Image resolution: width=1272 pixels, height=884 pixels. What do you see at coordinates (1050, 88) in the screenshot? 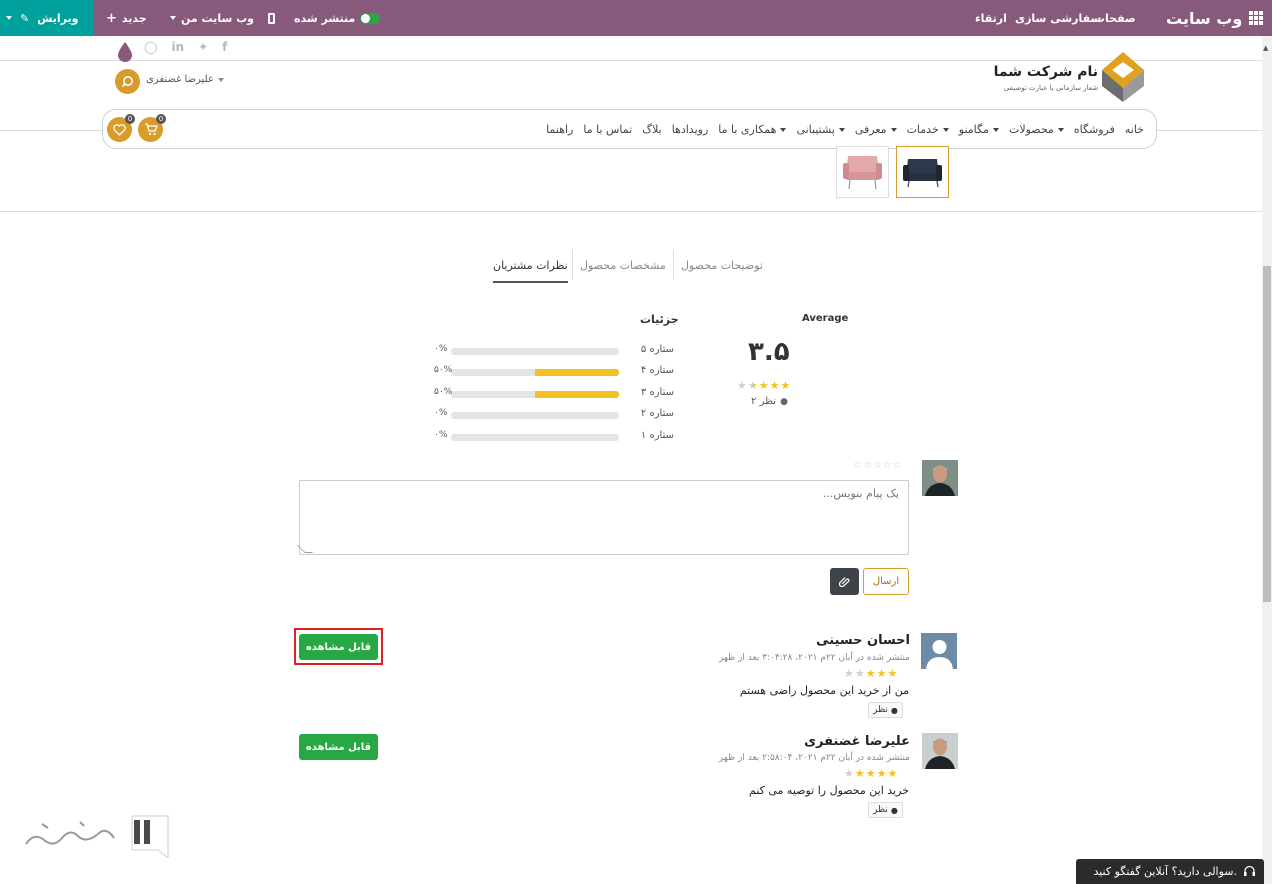
I see `logo-slogan: شعار سازمانی یا عبارت توصیفی` at bounding box center [1050, 88].